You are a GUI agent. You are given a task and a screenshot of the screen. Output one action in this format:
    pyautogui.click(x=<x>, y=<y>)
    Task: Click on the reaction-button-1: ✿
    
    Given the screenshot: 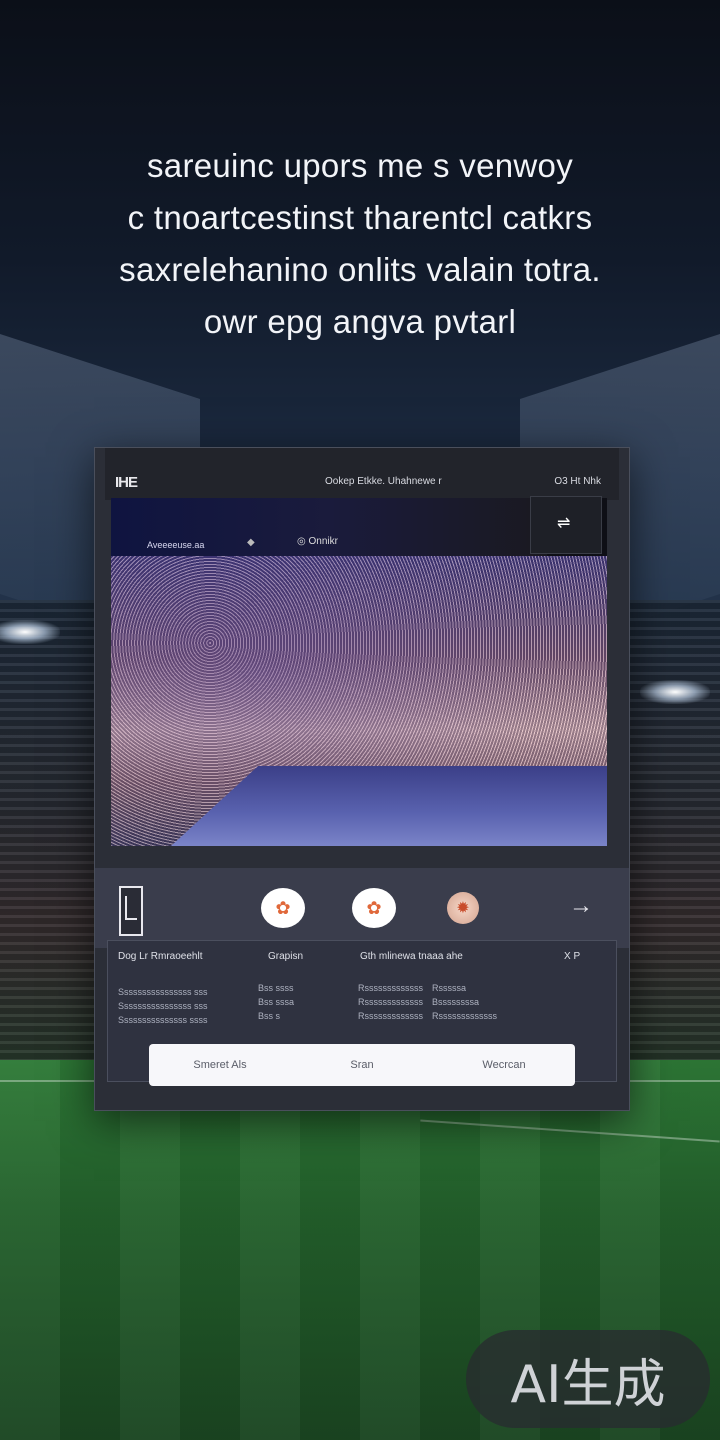 What is the action you would take?
    pyautogui.click(x=283, y=908)
    